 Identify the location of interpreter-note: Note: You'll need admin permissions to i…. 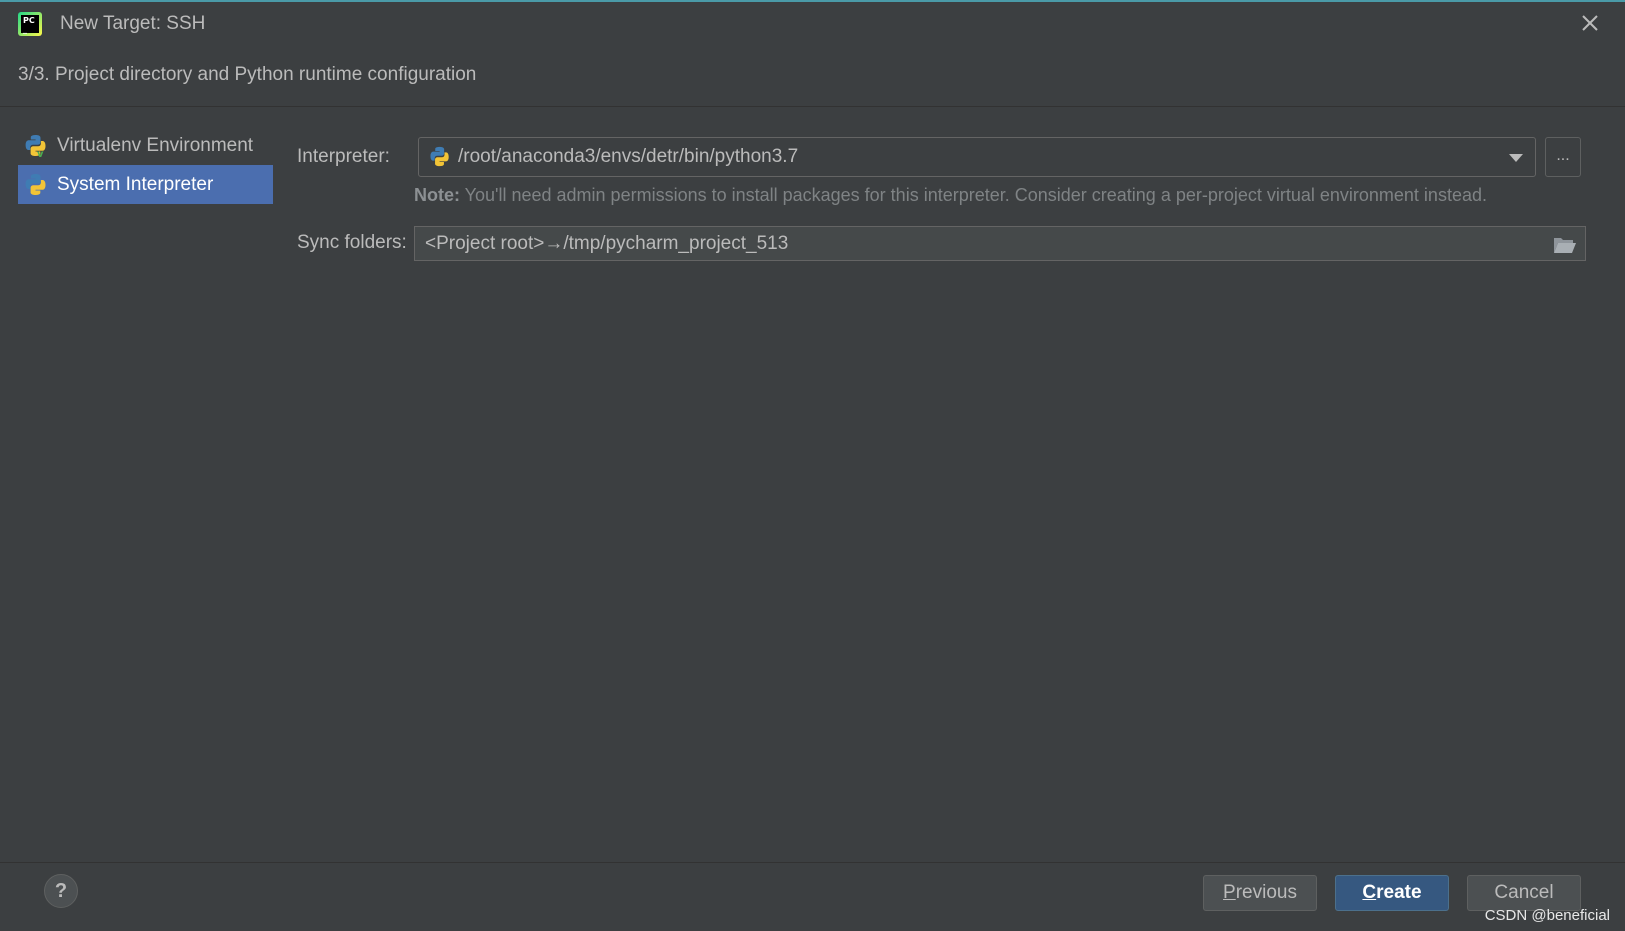
(950, 195).